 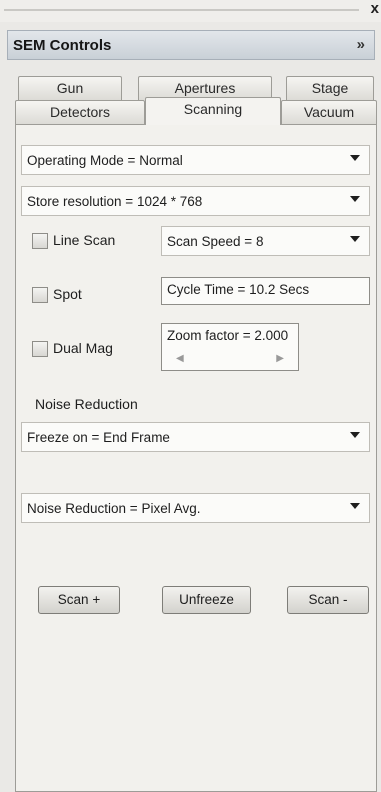 What do you see at coordinates (86, 404) in the screenshot?
I see `noise-reduction-heading: Noise Reduction` at bounding box center [86, 404].